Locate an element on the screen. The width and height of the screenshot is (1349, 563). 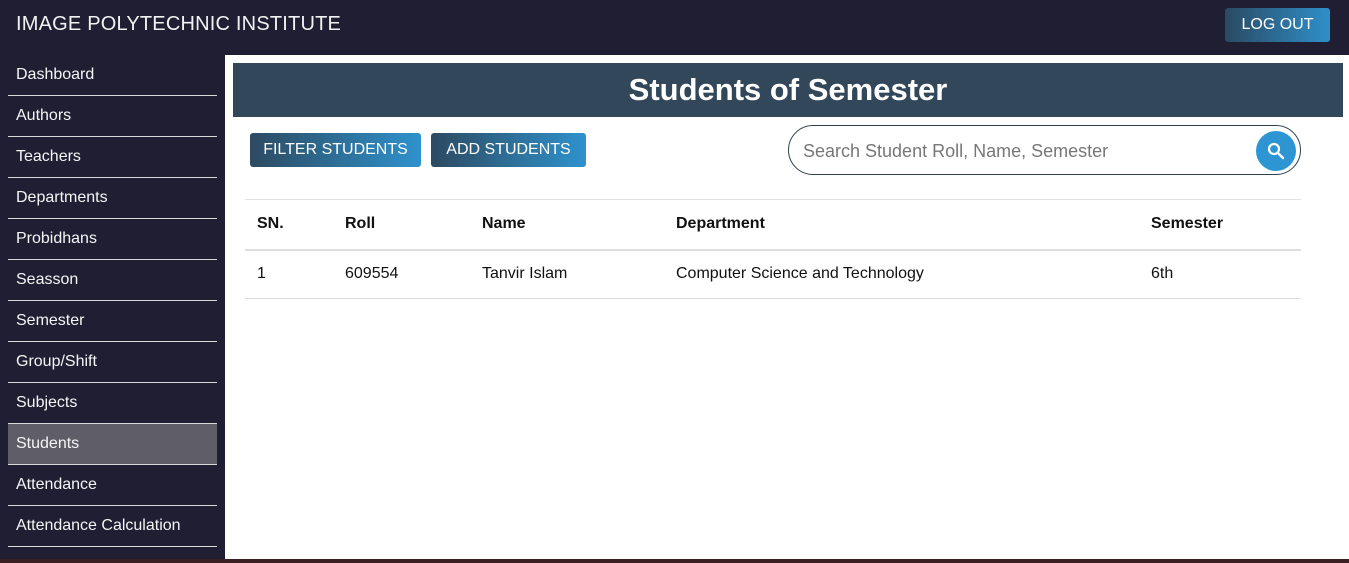
column-header-name: Name is located at coordinates (504, 224).